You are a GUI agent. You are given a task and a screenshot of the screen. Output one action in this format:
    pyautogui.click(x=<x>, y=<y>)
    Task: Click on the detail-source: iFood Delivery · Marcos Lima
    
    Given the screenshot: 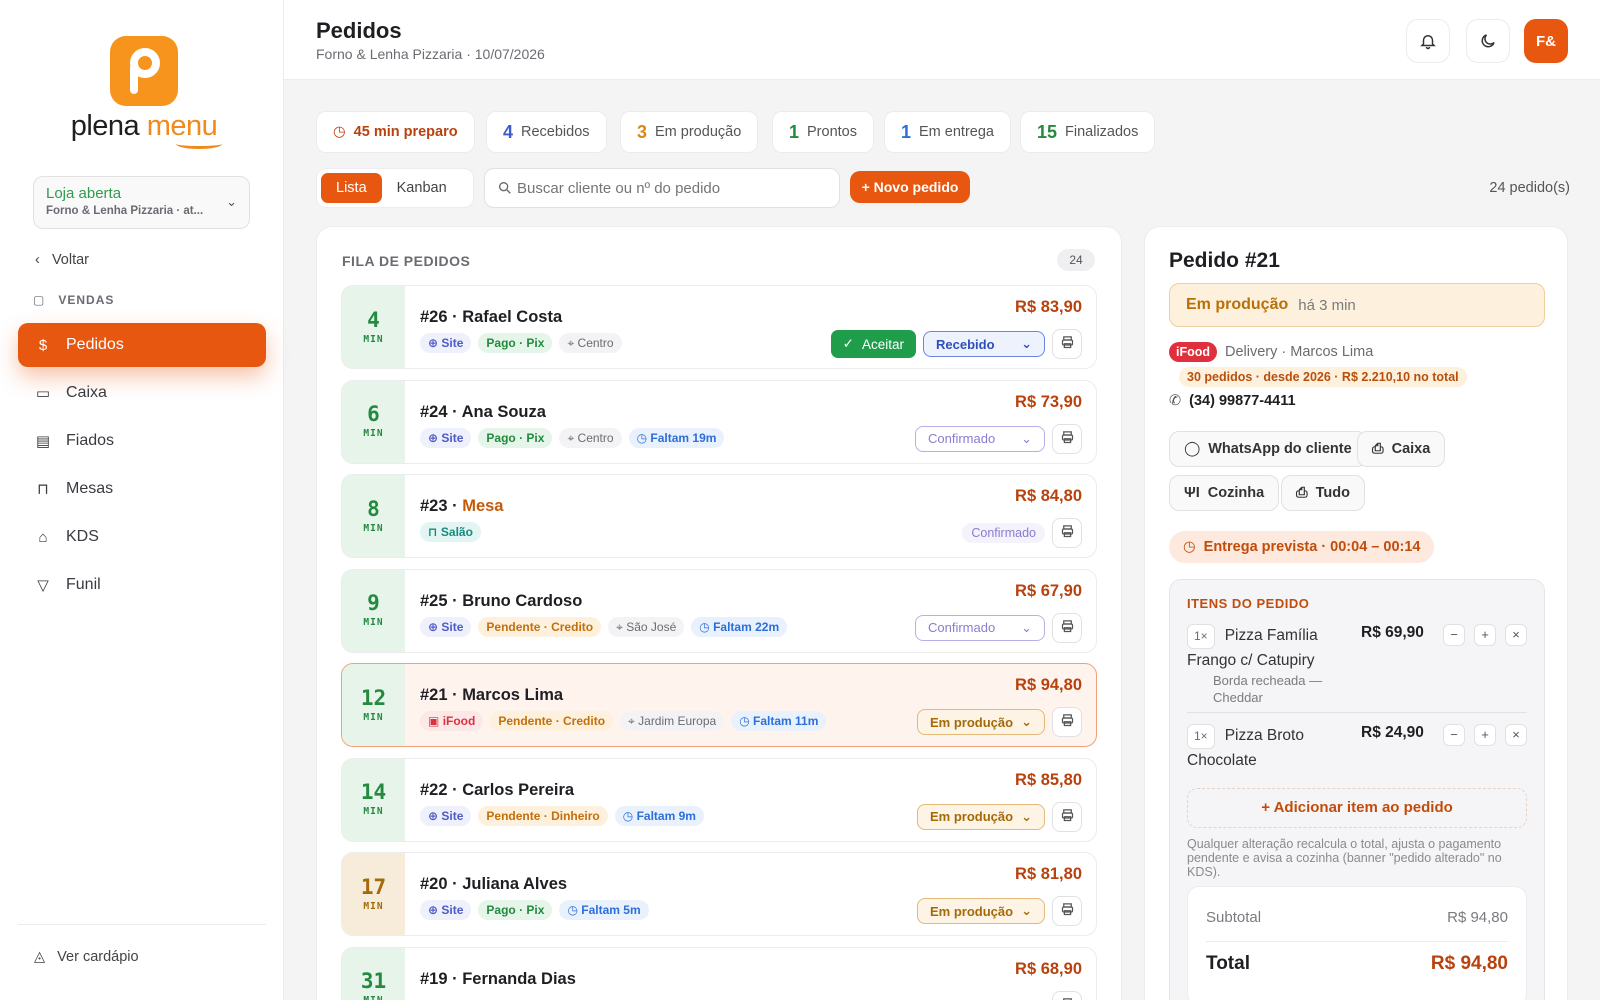 What is the action you would take?
    pyautogui.click(x=1271, y=352)
    